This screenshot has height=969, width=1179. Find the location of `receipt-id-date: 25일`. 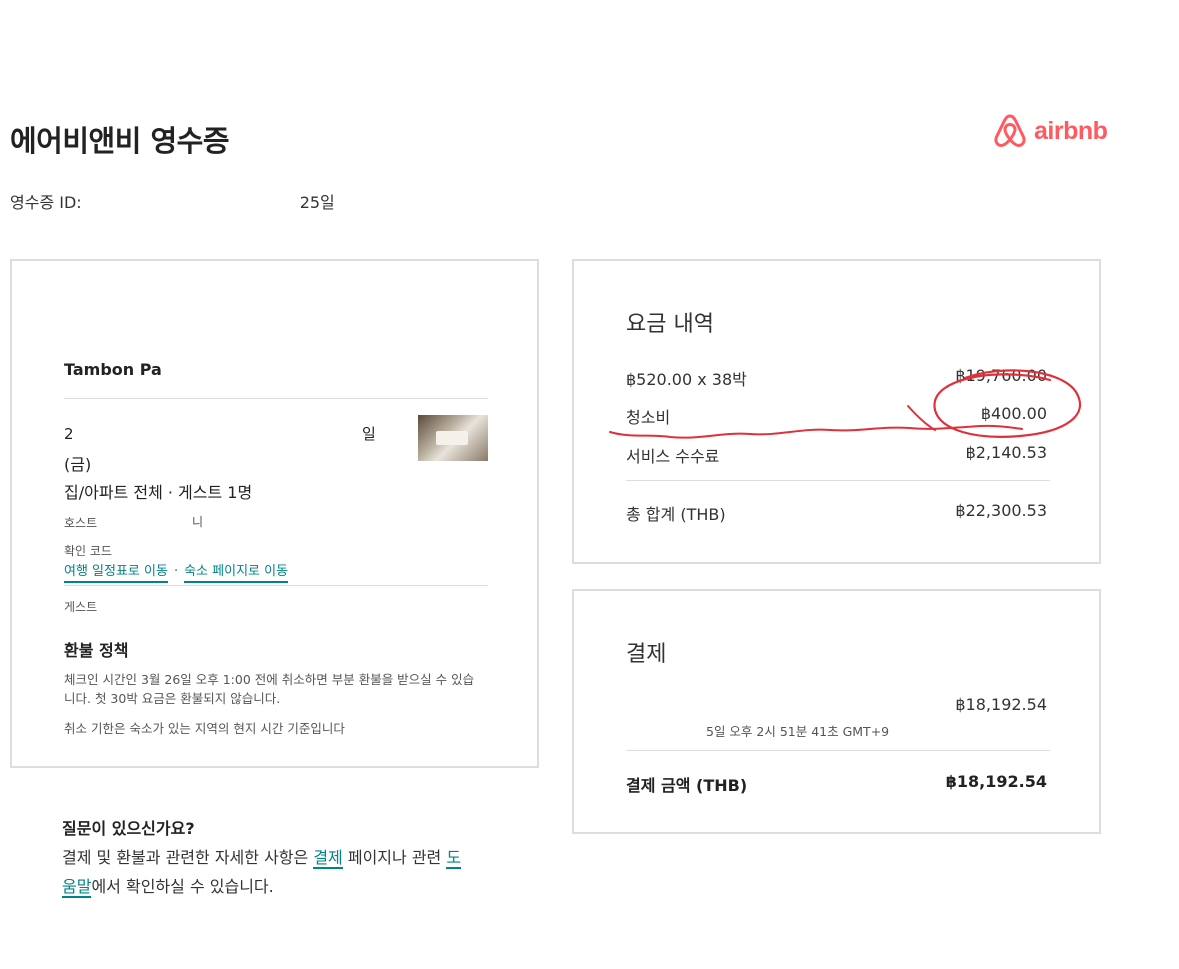

receipt-id-date: 25일 is located at coordinates (317, 202).